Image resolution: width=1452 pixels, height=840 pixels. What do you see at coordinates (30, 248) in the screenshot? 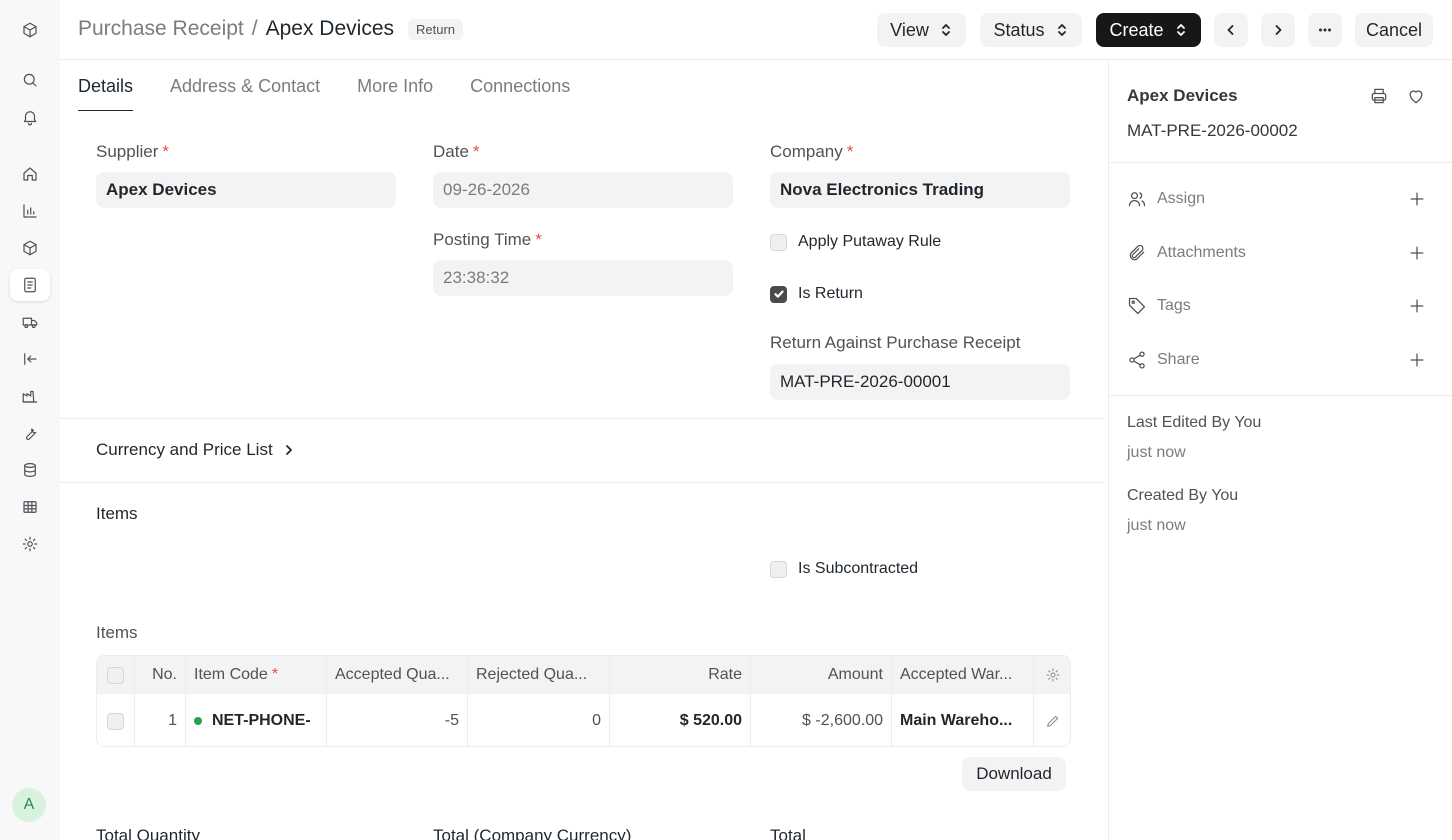
I see `package-icon` at bounding box center [30, 248].